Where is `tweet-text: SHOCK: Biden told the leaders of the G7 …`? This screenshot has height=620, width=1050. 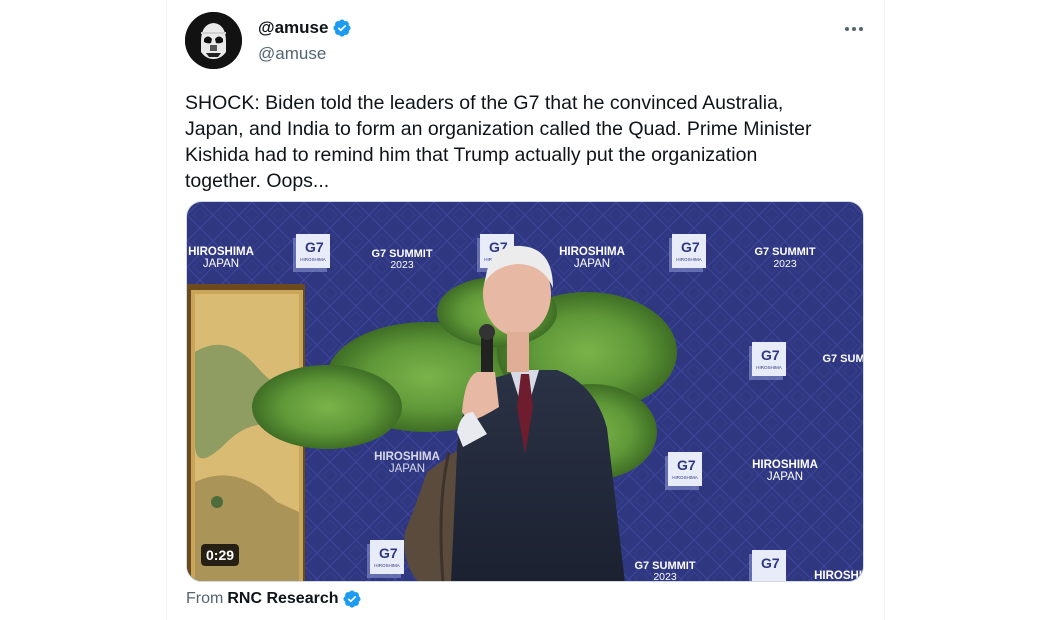 tweet-text: SHOCK: Biden told the leaders of the G7 … is located at coordinates (498, 142).